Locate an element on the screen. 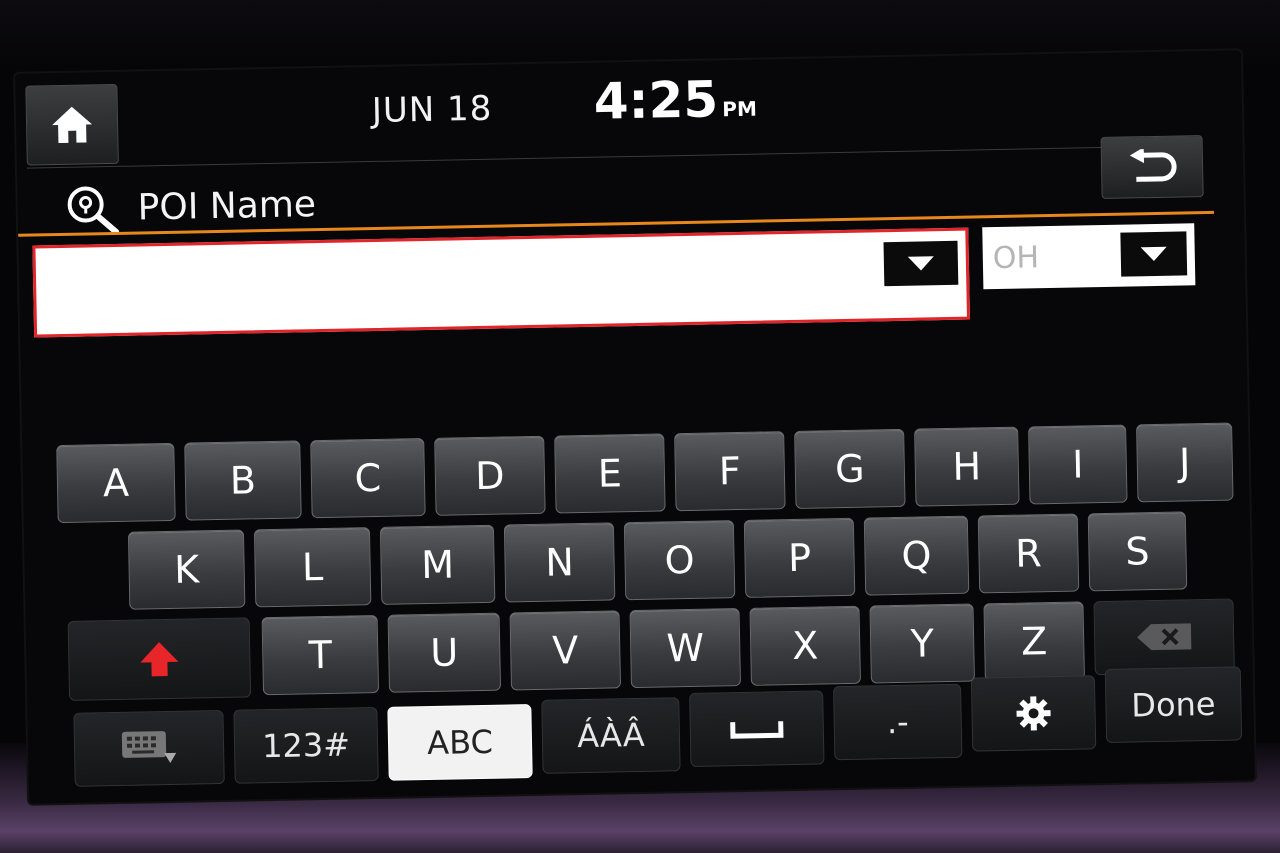 Image resolution: width=1280 pixels, height=853 pixels. numbers-symbols-button: 123# is located at coordinates (306, 745).